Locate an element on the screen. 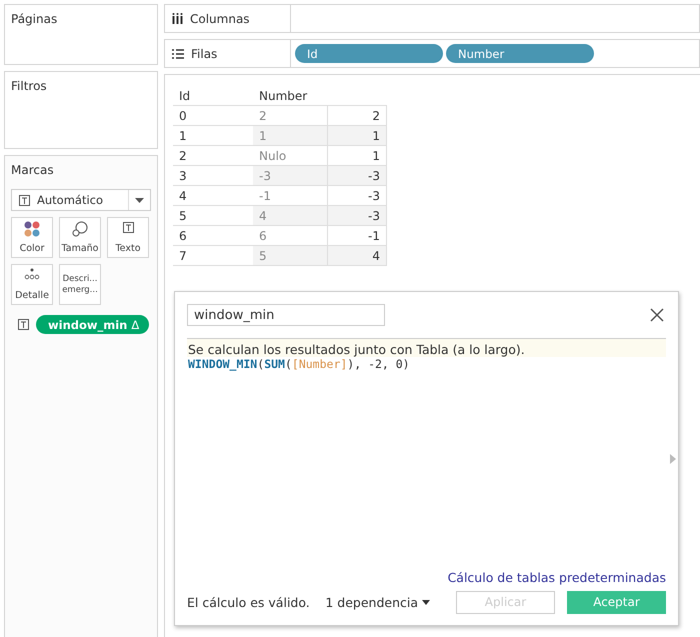  close-icon is located at coordinates (657, 315).